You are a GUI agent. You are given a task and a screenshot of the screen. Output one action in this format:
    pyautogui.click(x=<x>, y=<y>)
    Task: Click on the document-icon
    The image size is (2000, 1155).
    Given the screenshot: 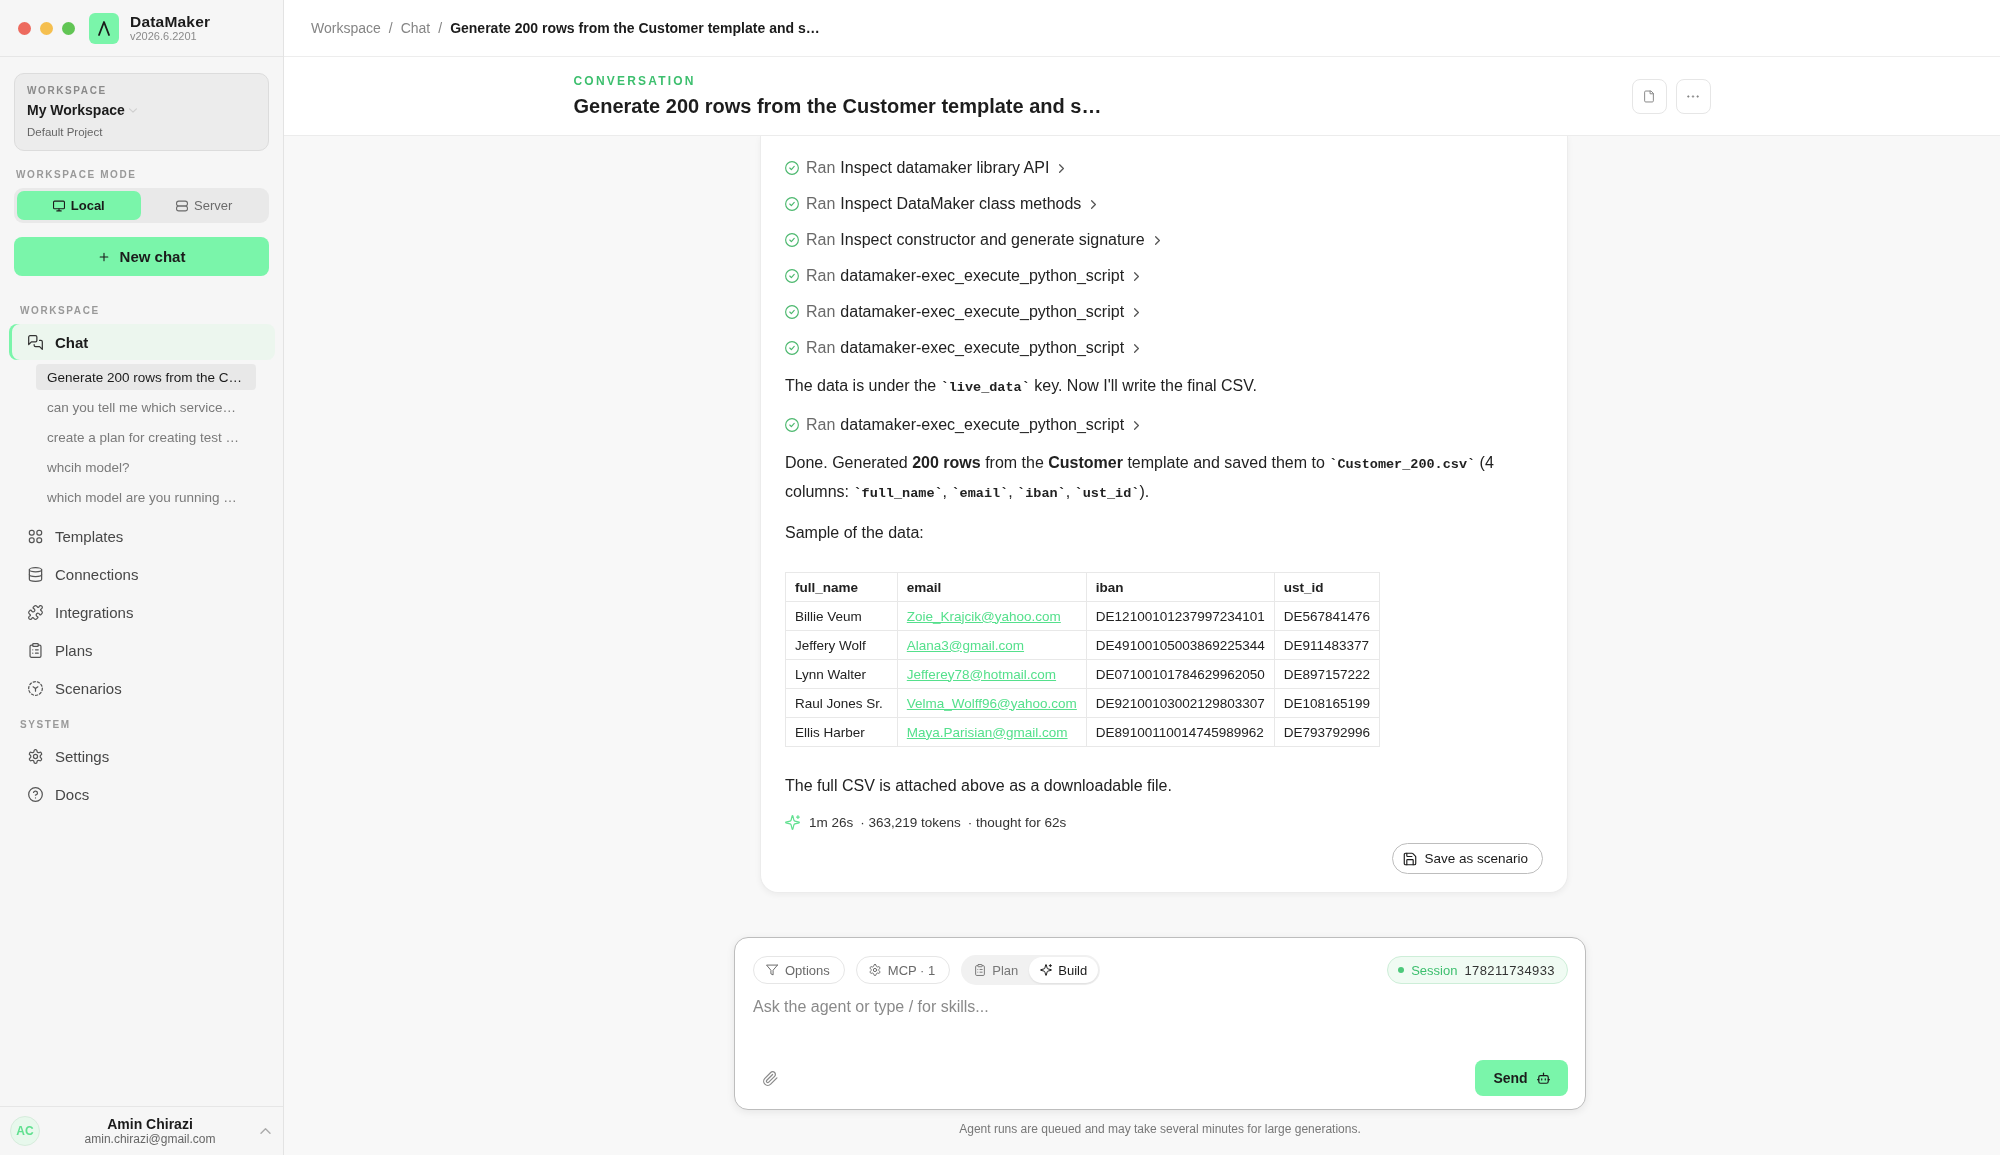 What is the action you would take?
    pyautogui.click(x=1649, y=96)
    